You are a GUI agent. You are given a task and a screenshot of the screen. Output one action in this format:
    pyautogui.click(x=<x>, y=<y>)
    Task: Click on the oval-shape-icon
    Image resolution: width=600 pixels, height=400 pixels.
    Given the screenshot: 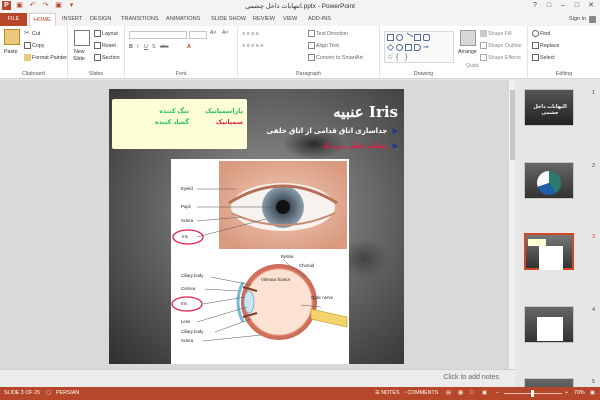 What is the action you would take?
    pyautogui.click(x=399, y=37)
    